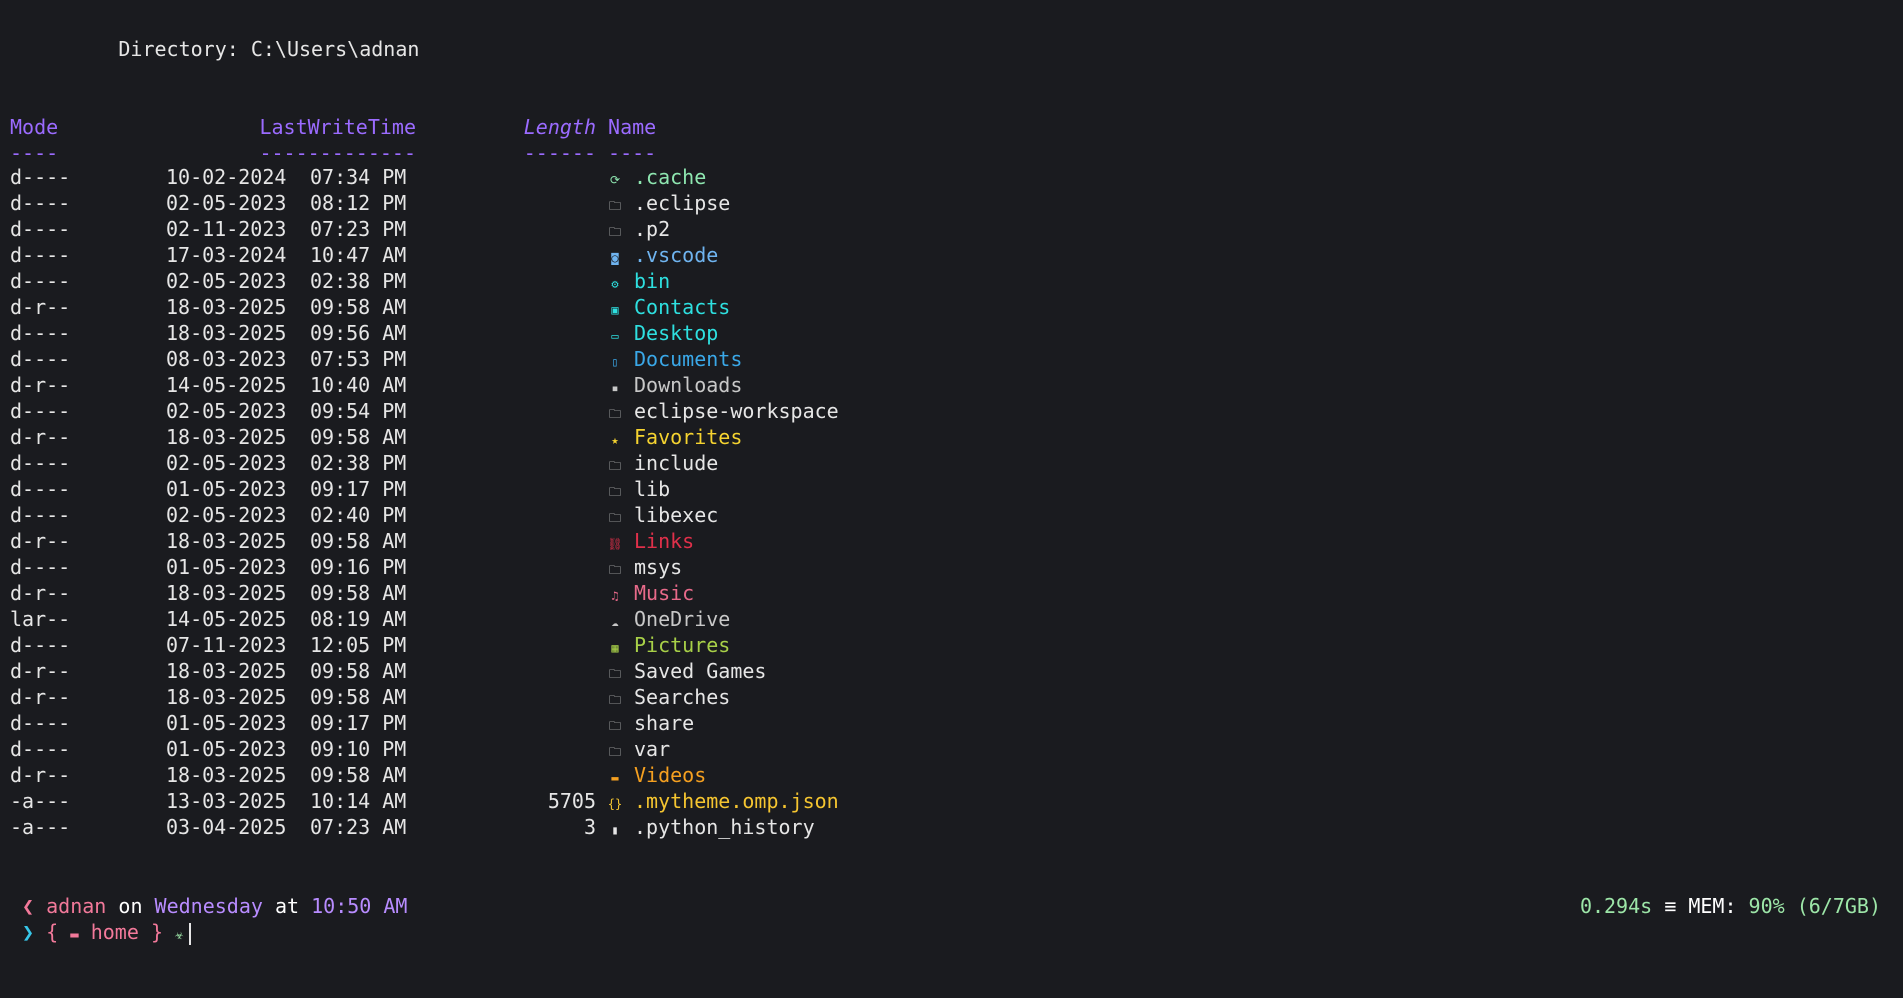 This screenshot has width=1903, height=998. I want to click on entry-time: 07:53 PM, so click(358, 359).